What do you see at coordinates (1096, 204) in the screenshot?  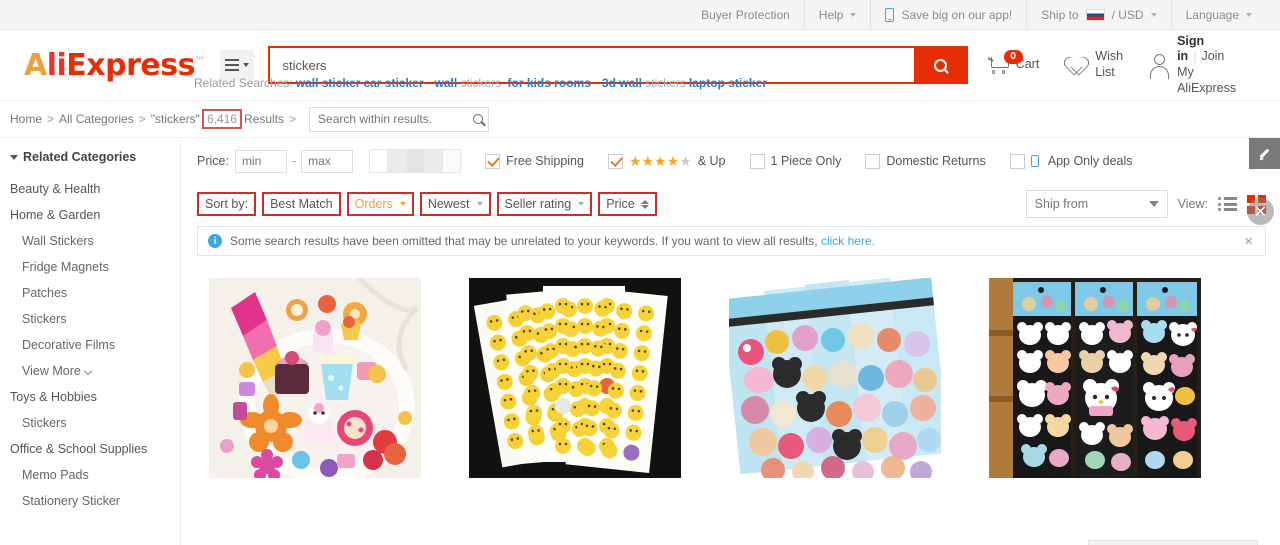 I see `ship-from-dropdown: Ship from` at bounding box center [1096, 204].